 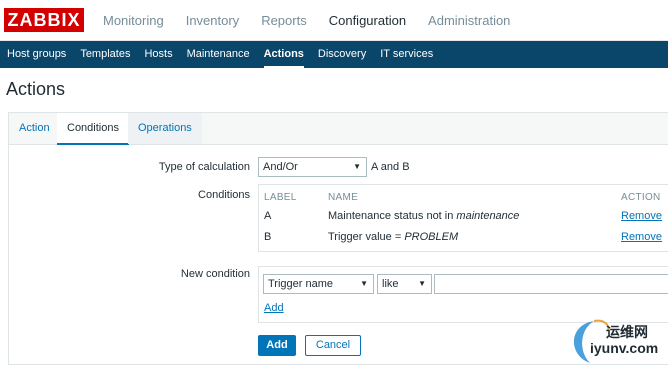 I want to click on menu-reports: Reports, so click(x=284, y=20).